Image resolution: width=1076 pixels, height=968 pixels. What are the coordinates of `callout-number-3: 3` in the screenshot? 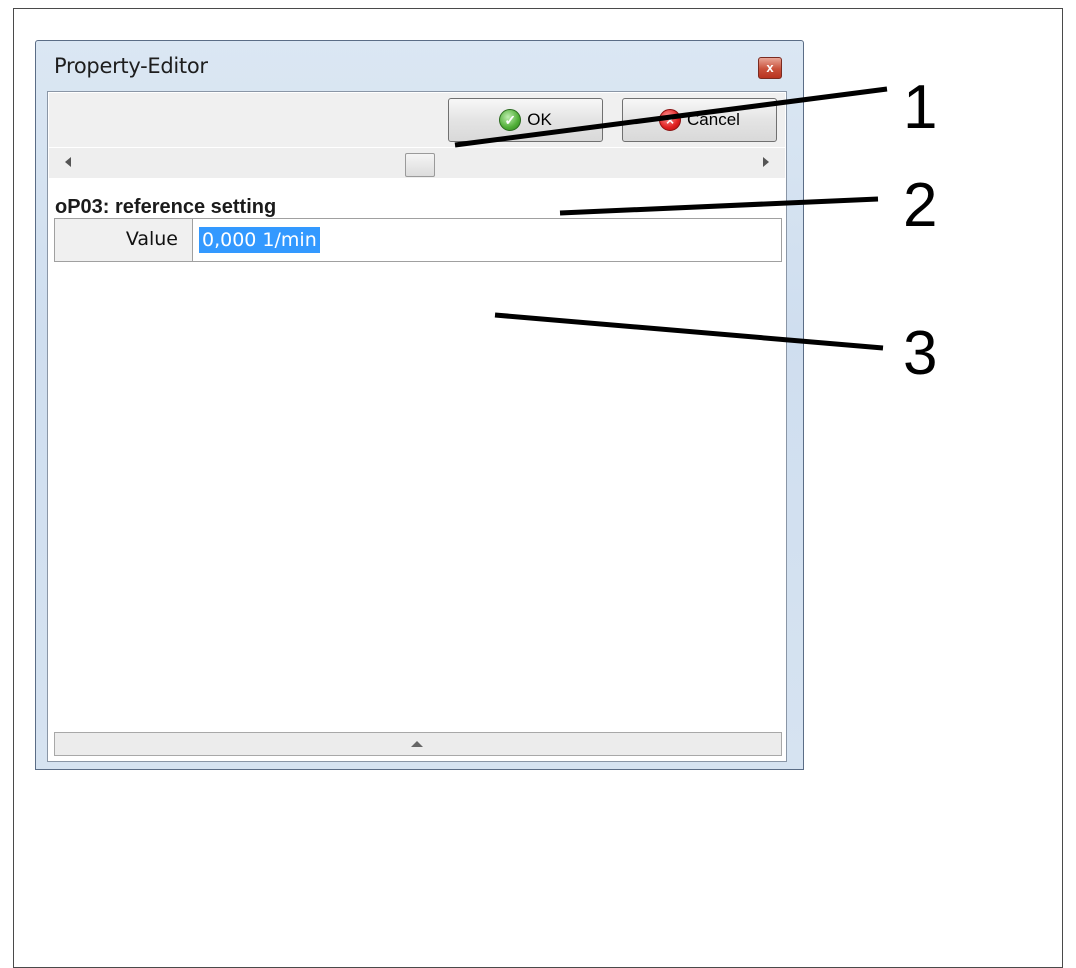 It's located at (920, 353).